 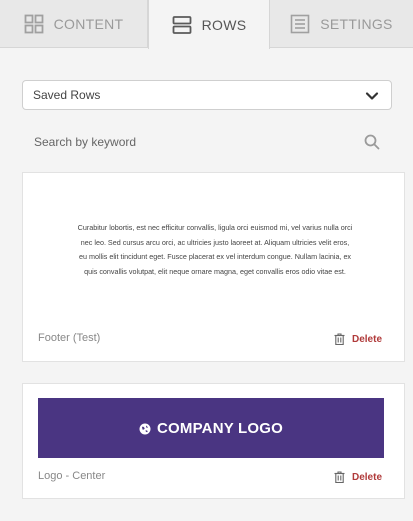 I want to click on globe-icon, so click(x=145, y=428).